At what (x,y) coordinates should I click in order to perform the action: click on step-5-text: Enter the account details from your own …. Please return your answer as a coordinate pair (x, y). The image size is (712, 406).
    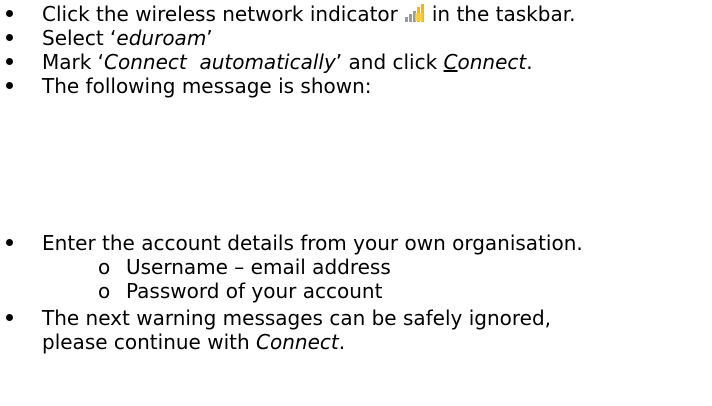
    Looking at the image, I should click on (312, 243).